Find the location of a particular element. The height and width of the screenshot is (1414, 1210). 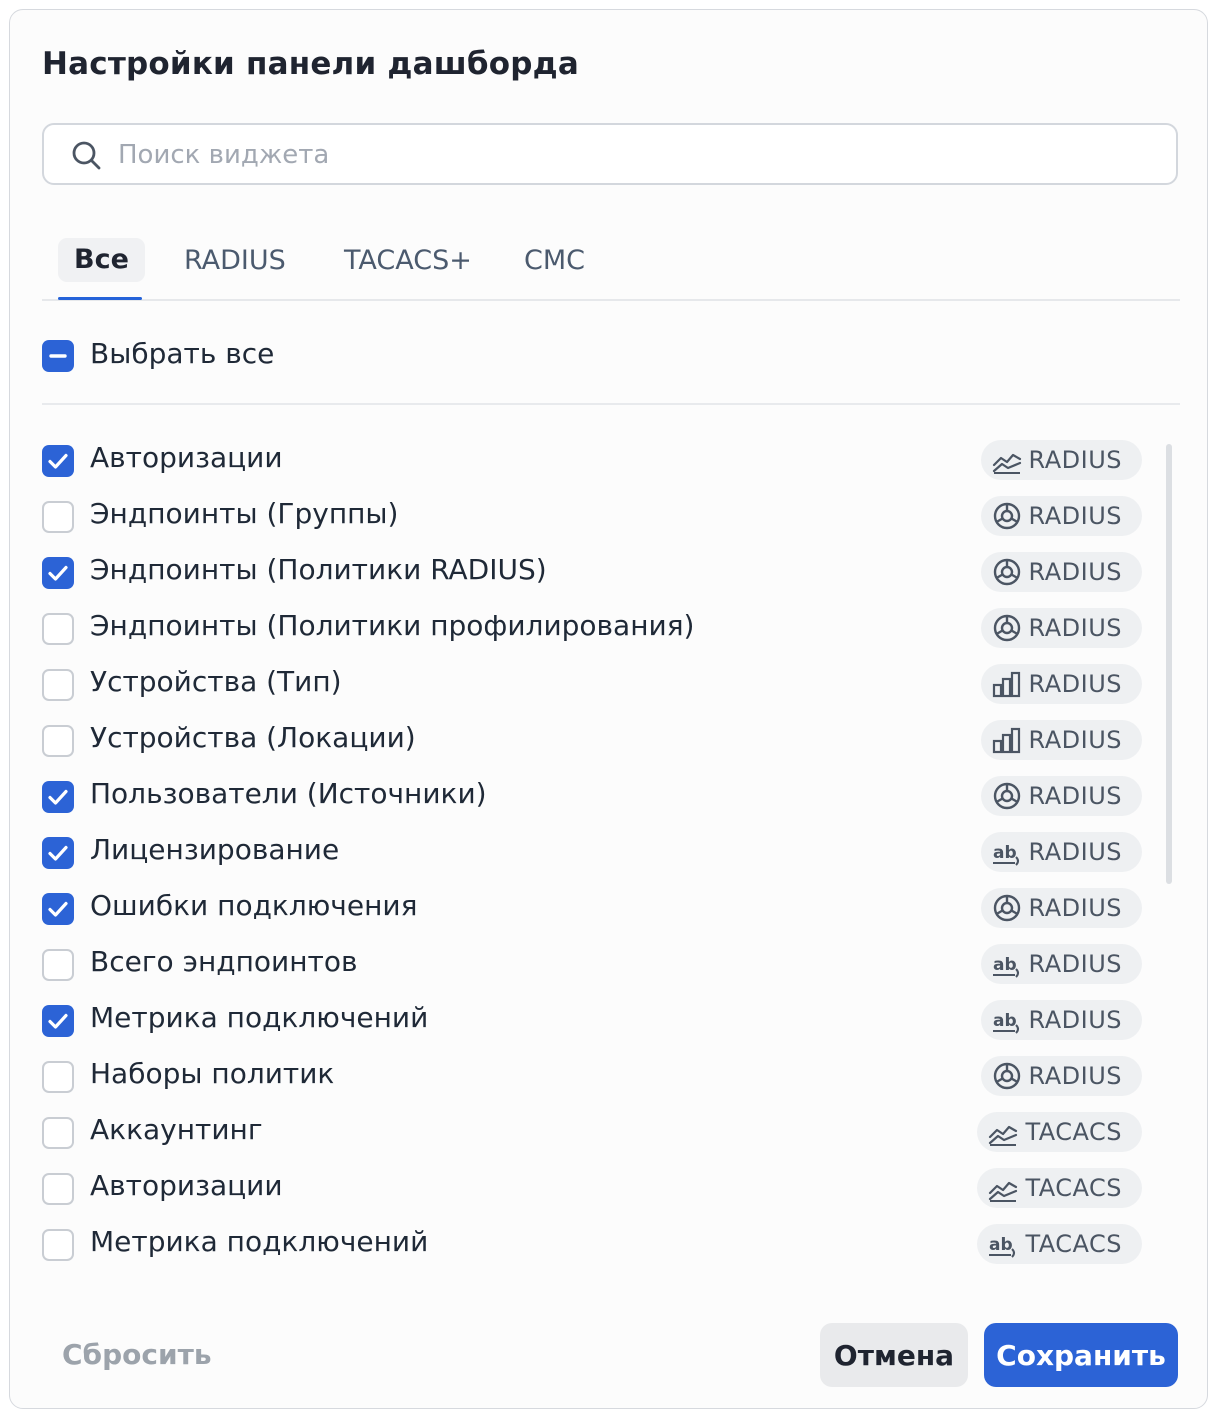

widget-label: Всего эндпоинтов is located at coordinates (224, 961).